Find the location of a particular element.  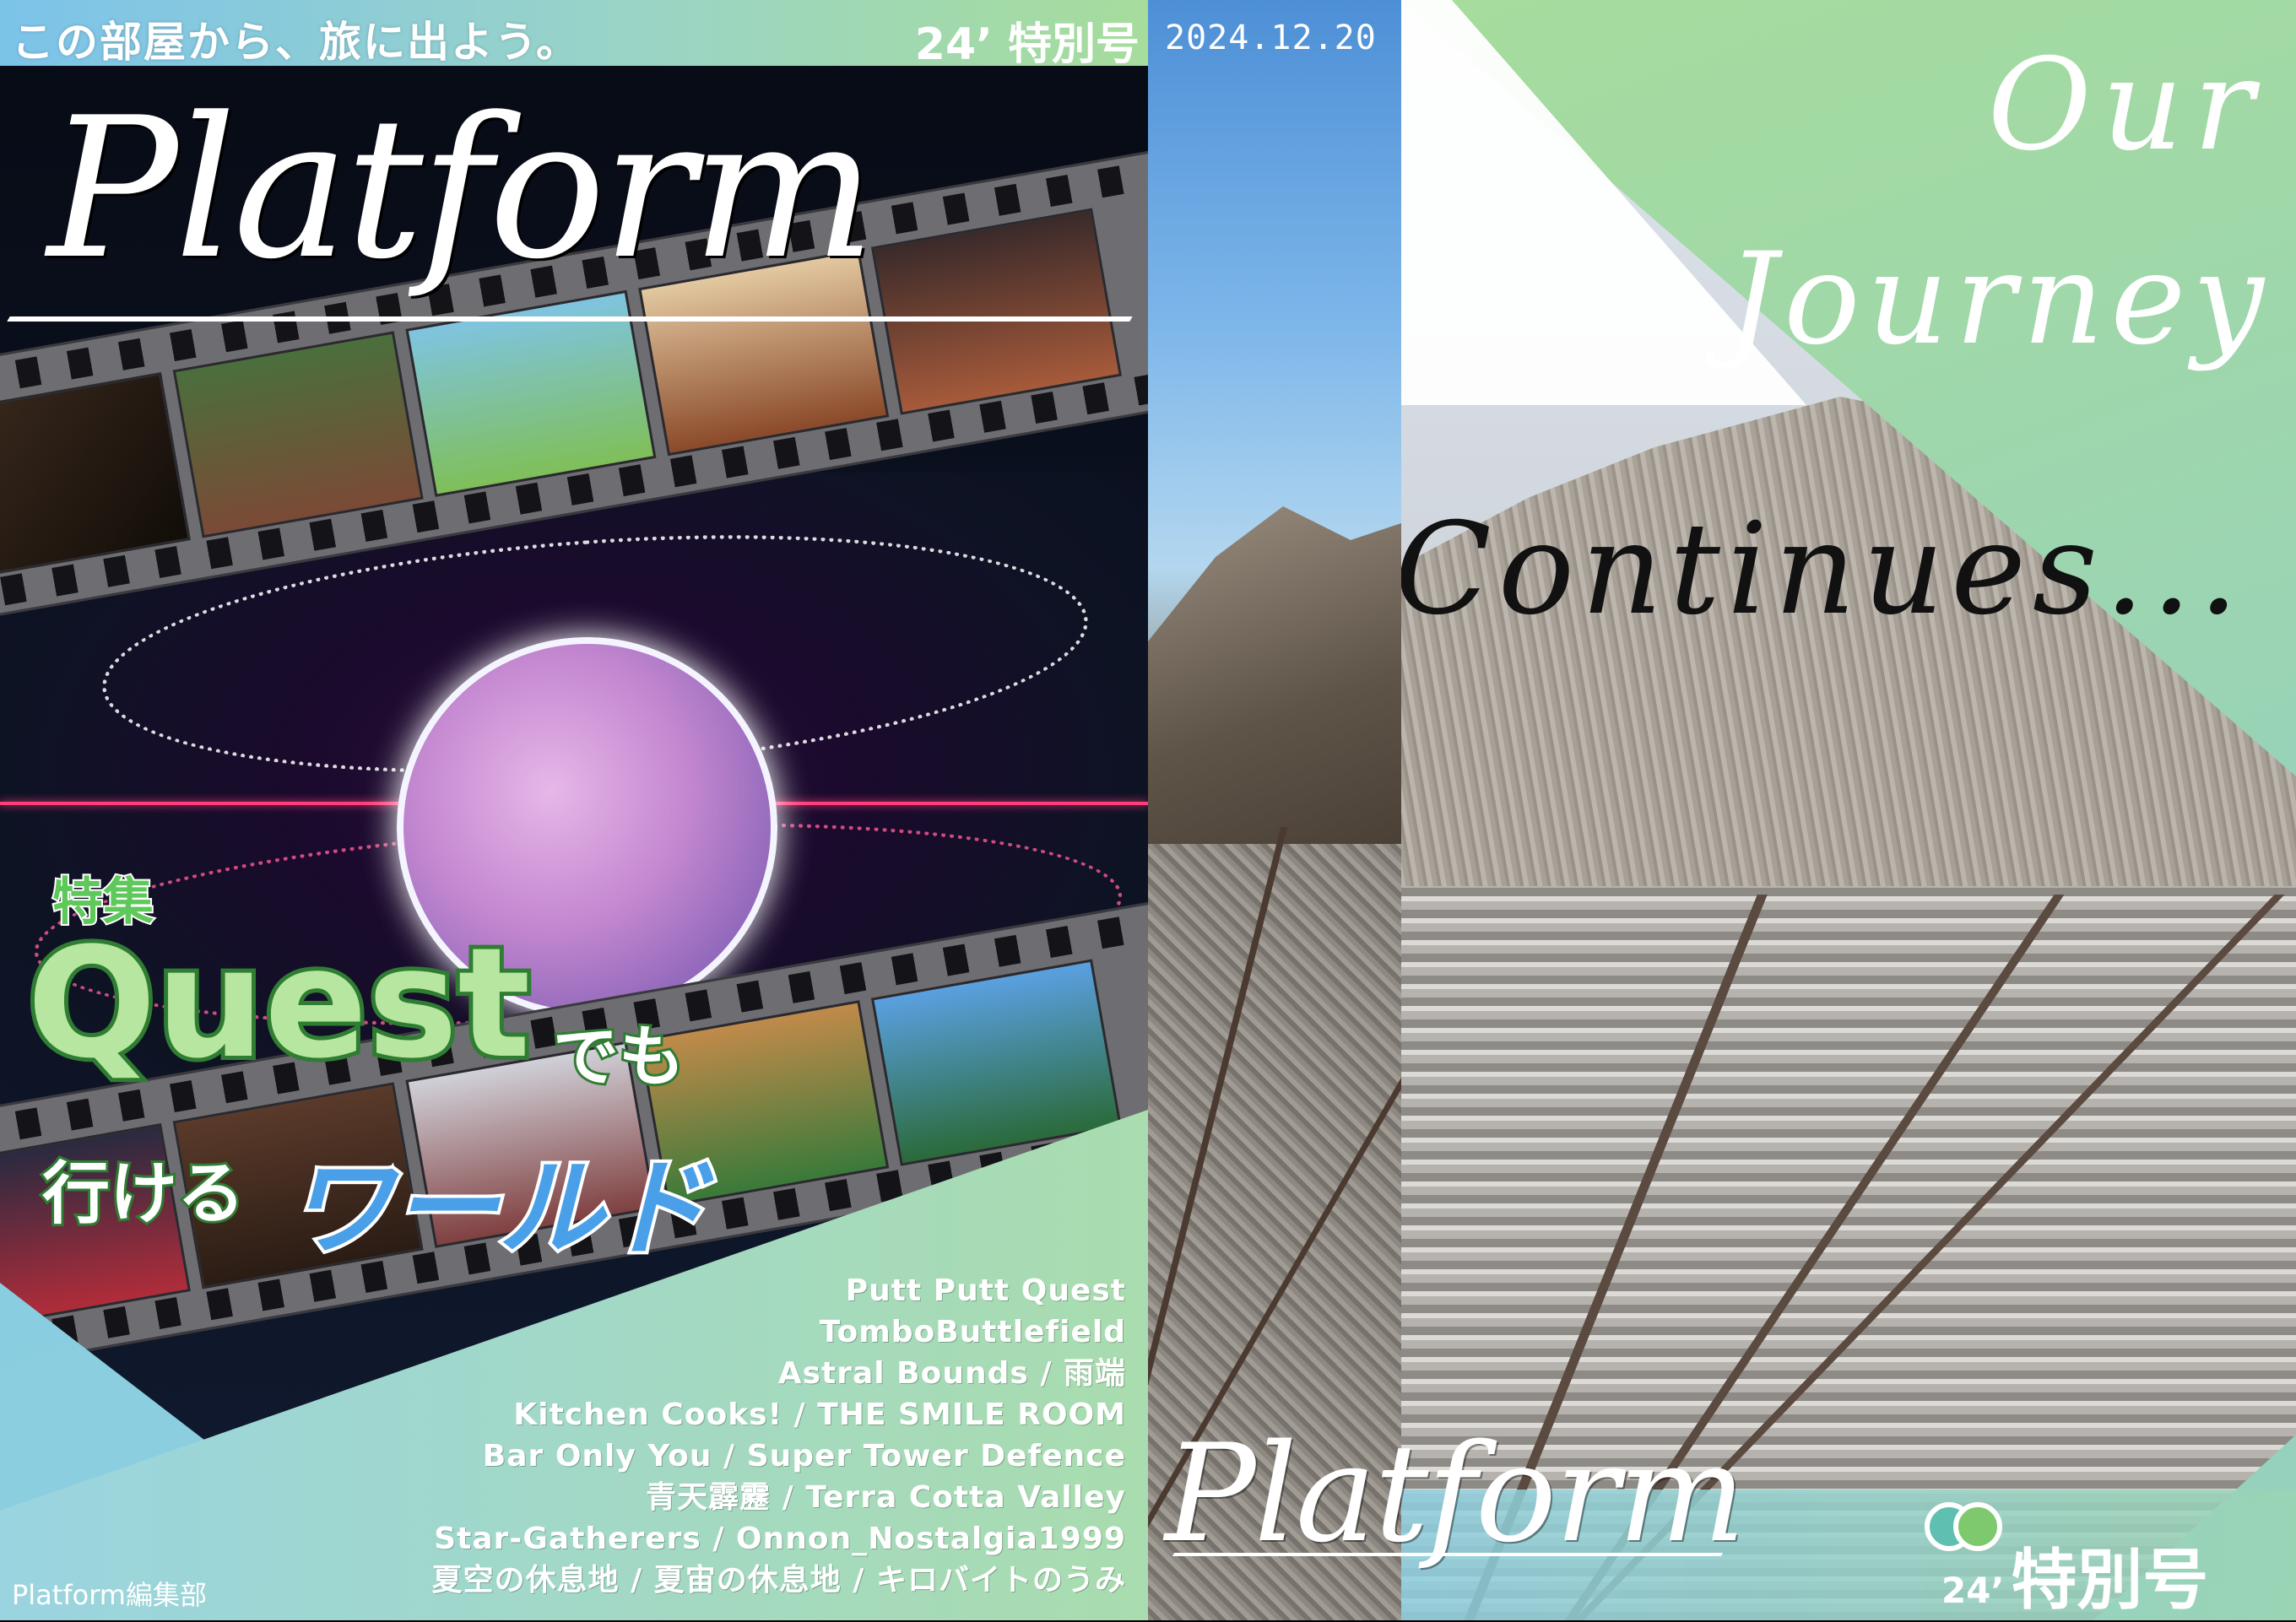

list-item: 青天霹靂 / Terra Cotta Valley is located at coordinates (886, 1497).